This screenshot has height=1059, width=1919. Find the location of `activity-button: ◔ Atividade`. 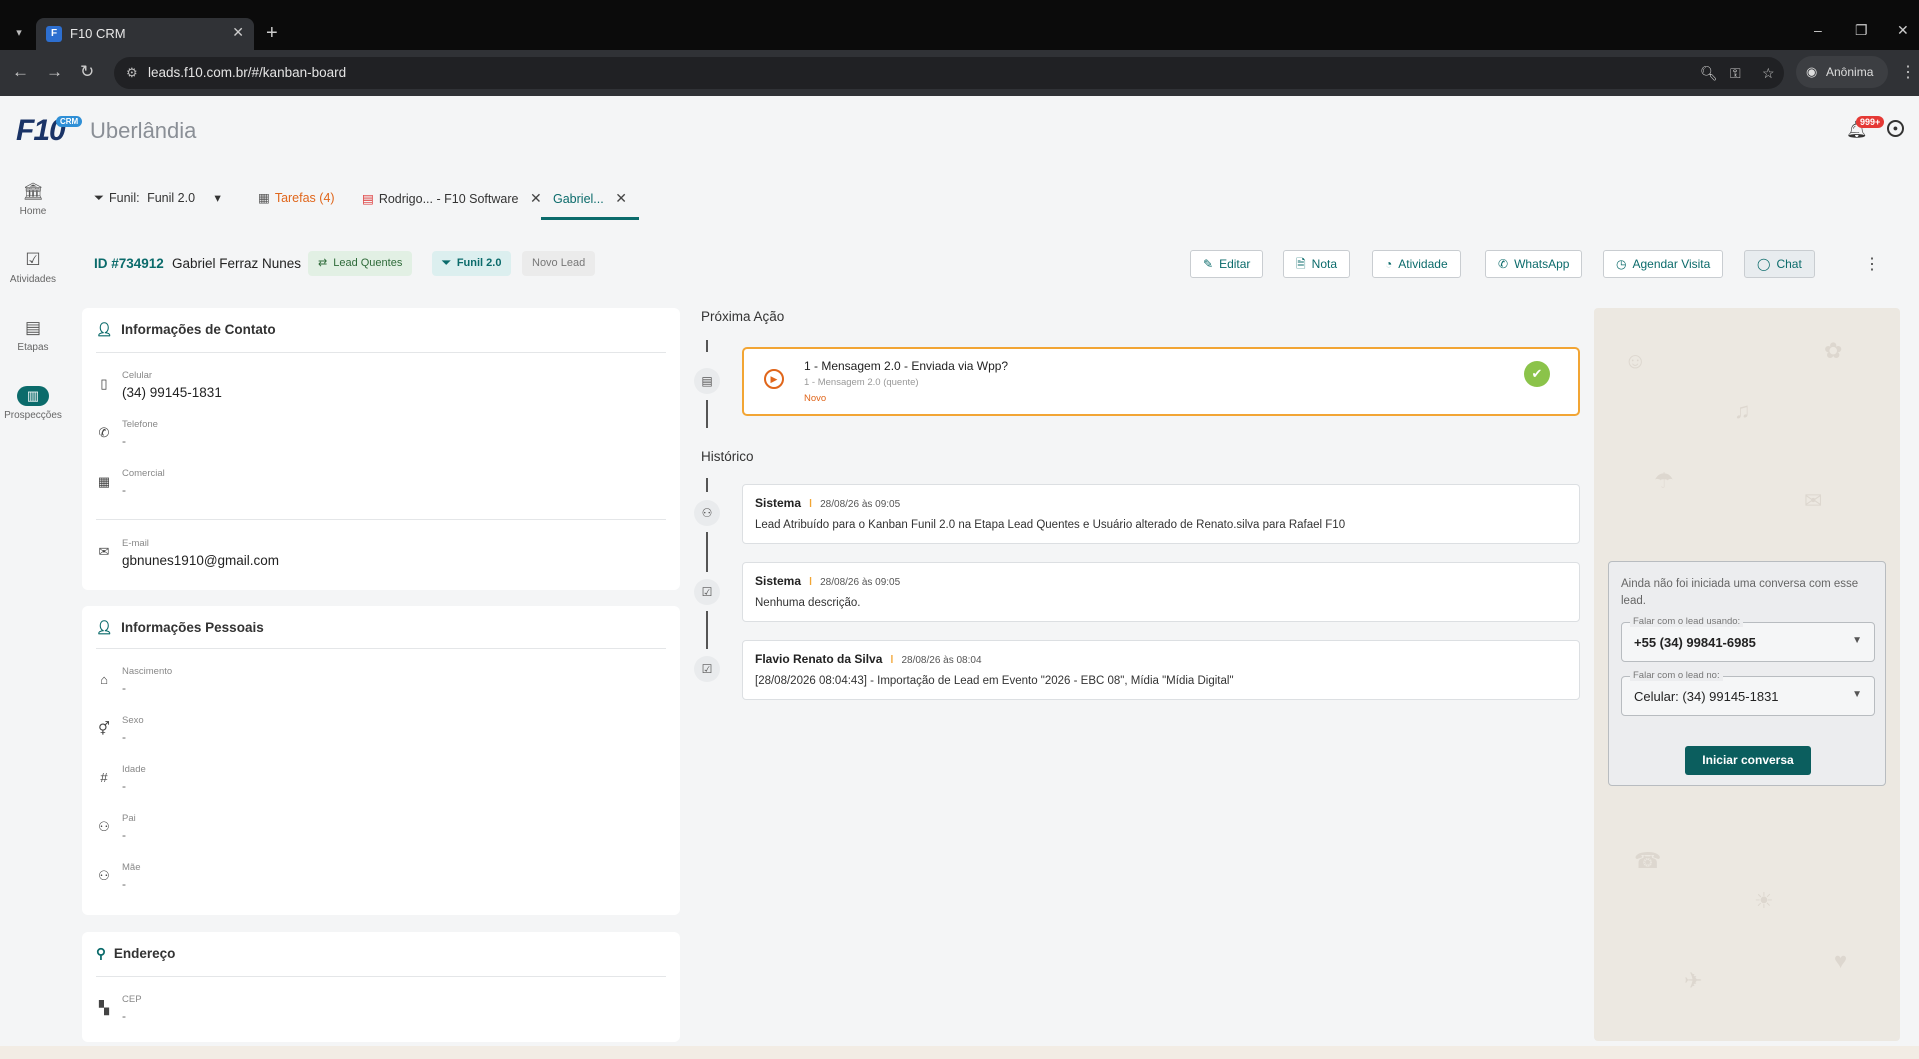

activity-button: ◔ Atividade is located at coordinates (1416, 264).